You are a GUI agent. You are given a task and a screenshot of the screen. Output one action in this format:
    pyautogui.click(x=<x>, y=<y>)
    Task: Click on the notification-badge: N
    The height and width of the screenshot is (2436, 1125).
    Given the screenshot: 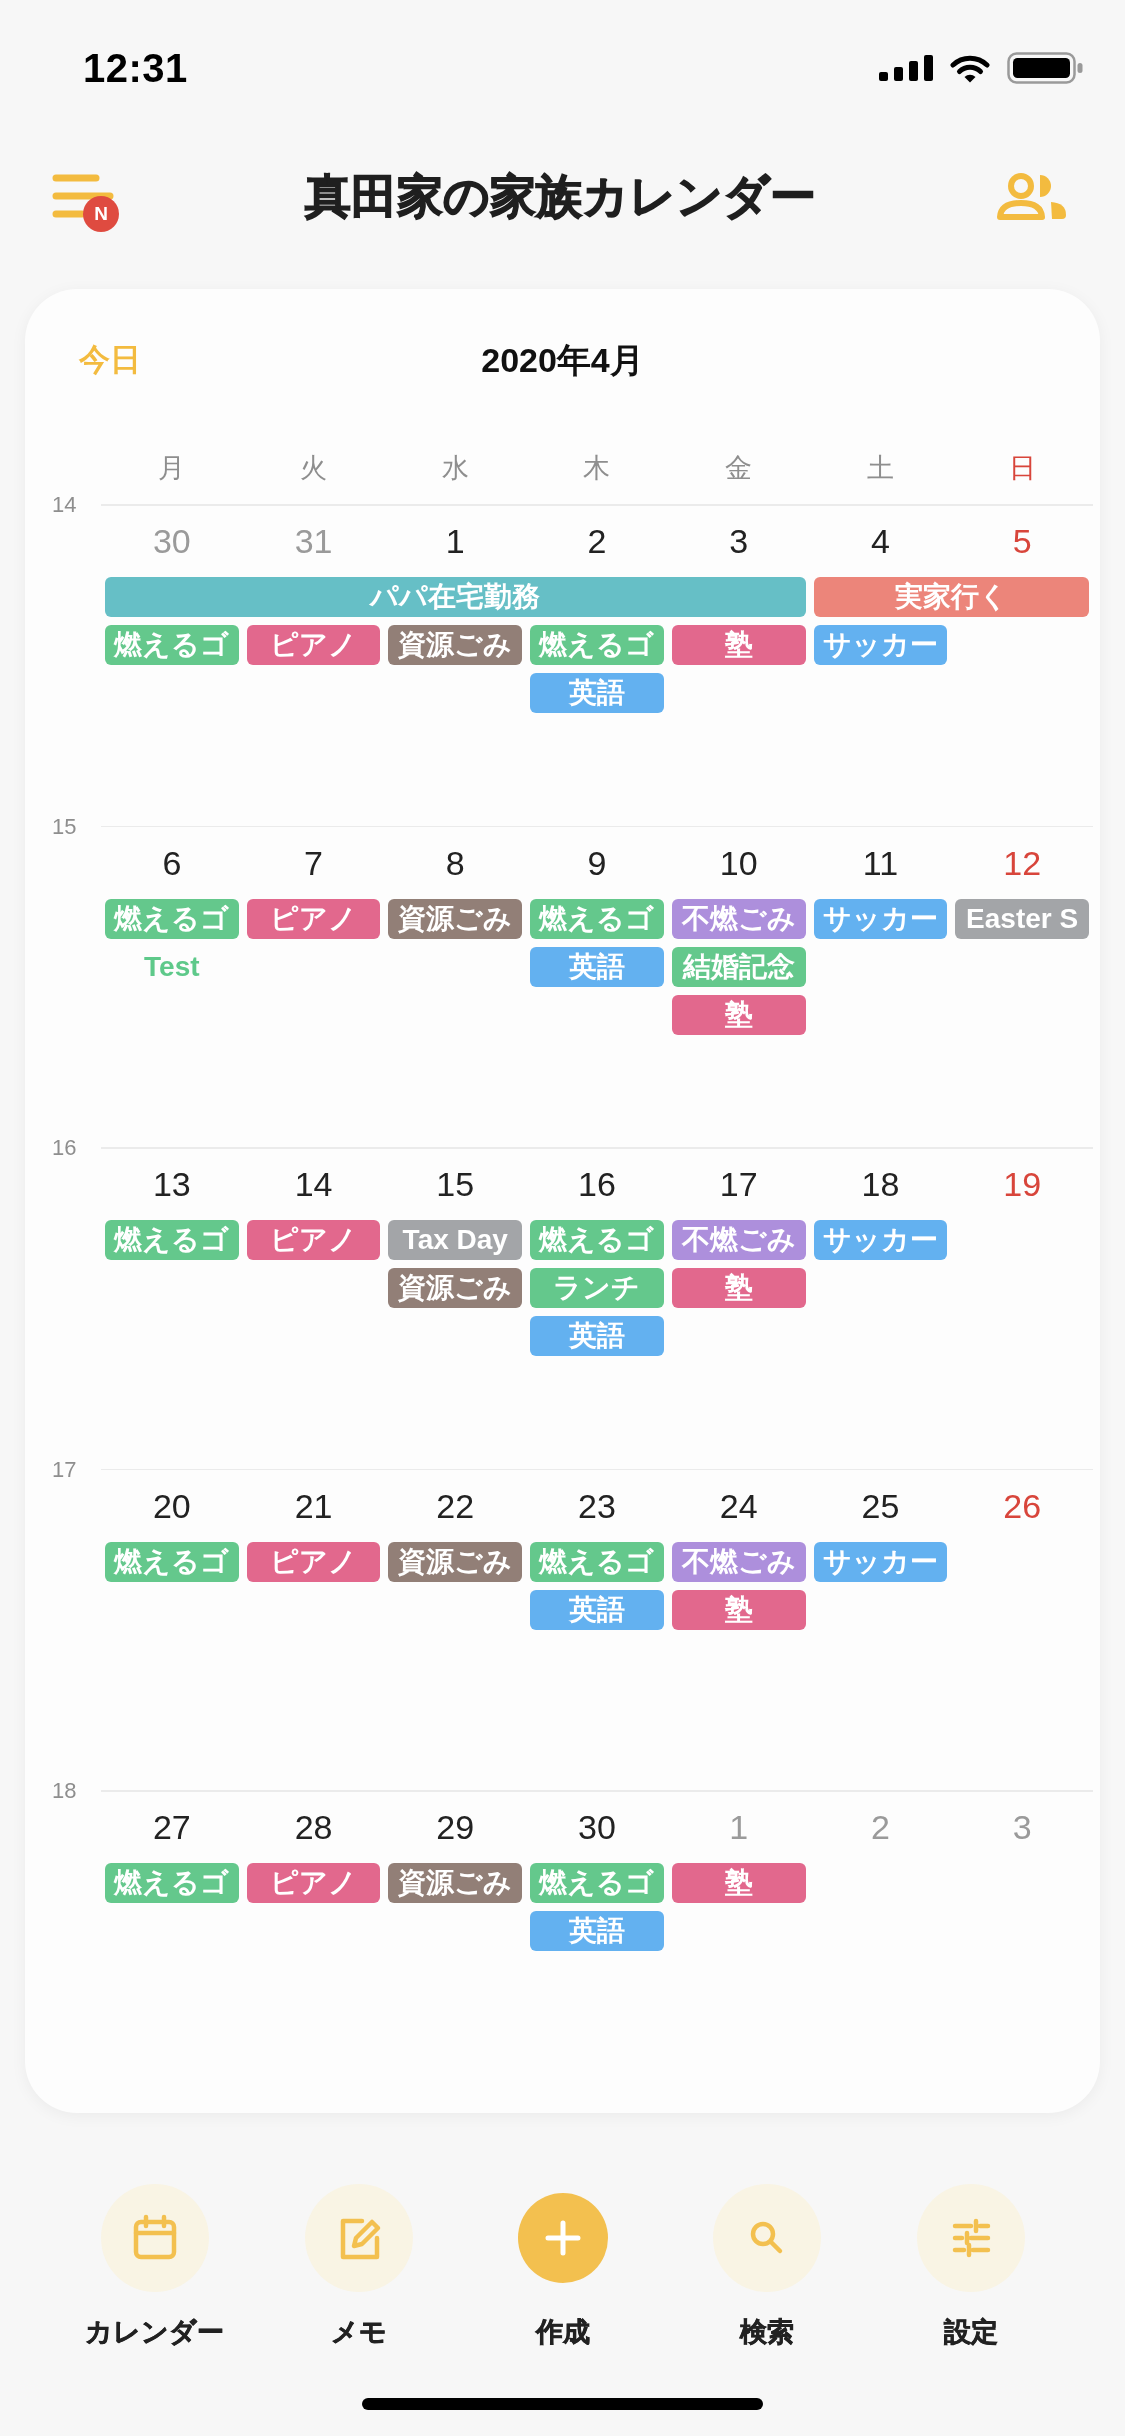 What is the action you would take?
    pyautogui.click(x=101, y=214)
    